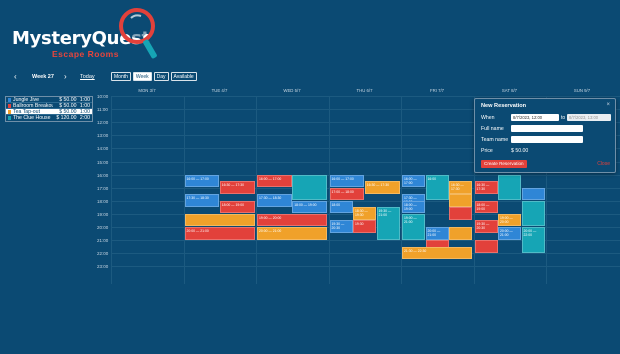 This screenshot has width=620, height=354. I want to click on day-header: WED 5/7, so click(292, 90).